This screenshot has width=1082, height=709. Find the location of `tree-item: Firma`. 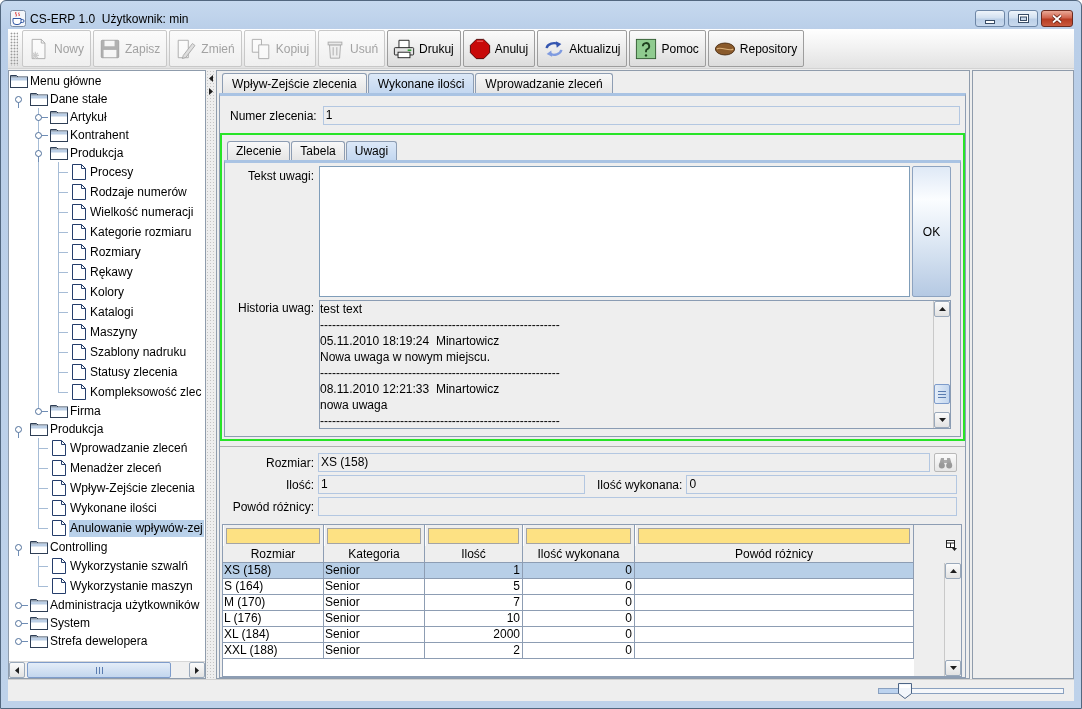

tree-item: Firma is located at coordinates (85, 411).